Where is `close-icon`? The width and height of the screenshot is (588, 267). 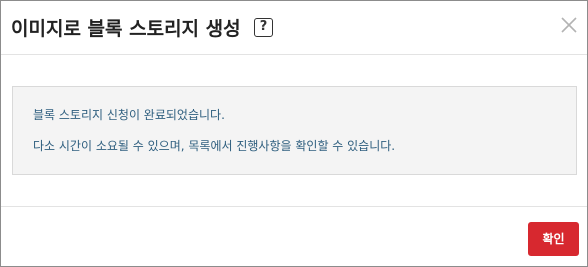 close-icon is located at coordinates (569, 25).